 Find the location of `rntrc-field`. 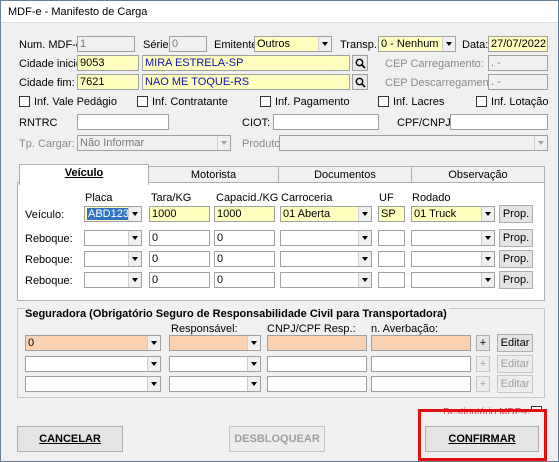

rntrc-field is located at coordinates (123, 122).